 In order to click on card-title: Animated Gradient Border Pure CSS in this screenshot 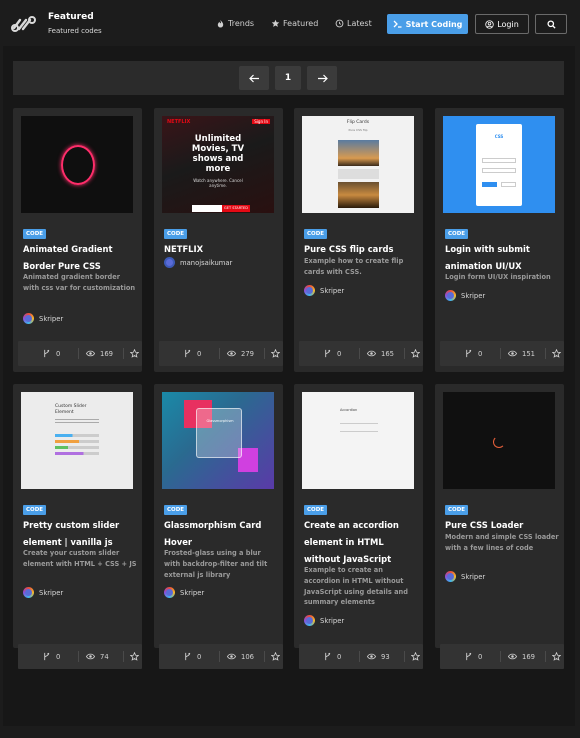, I will do `click(80, 258)`.